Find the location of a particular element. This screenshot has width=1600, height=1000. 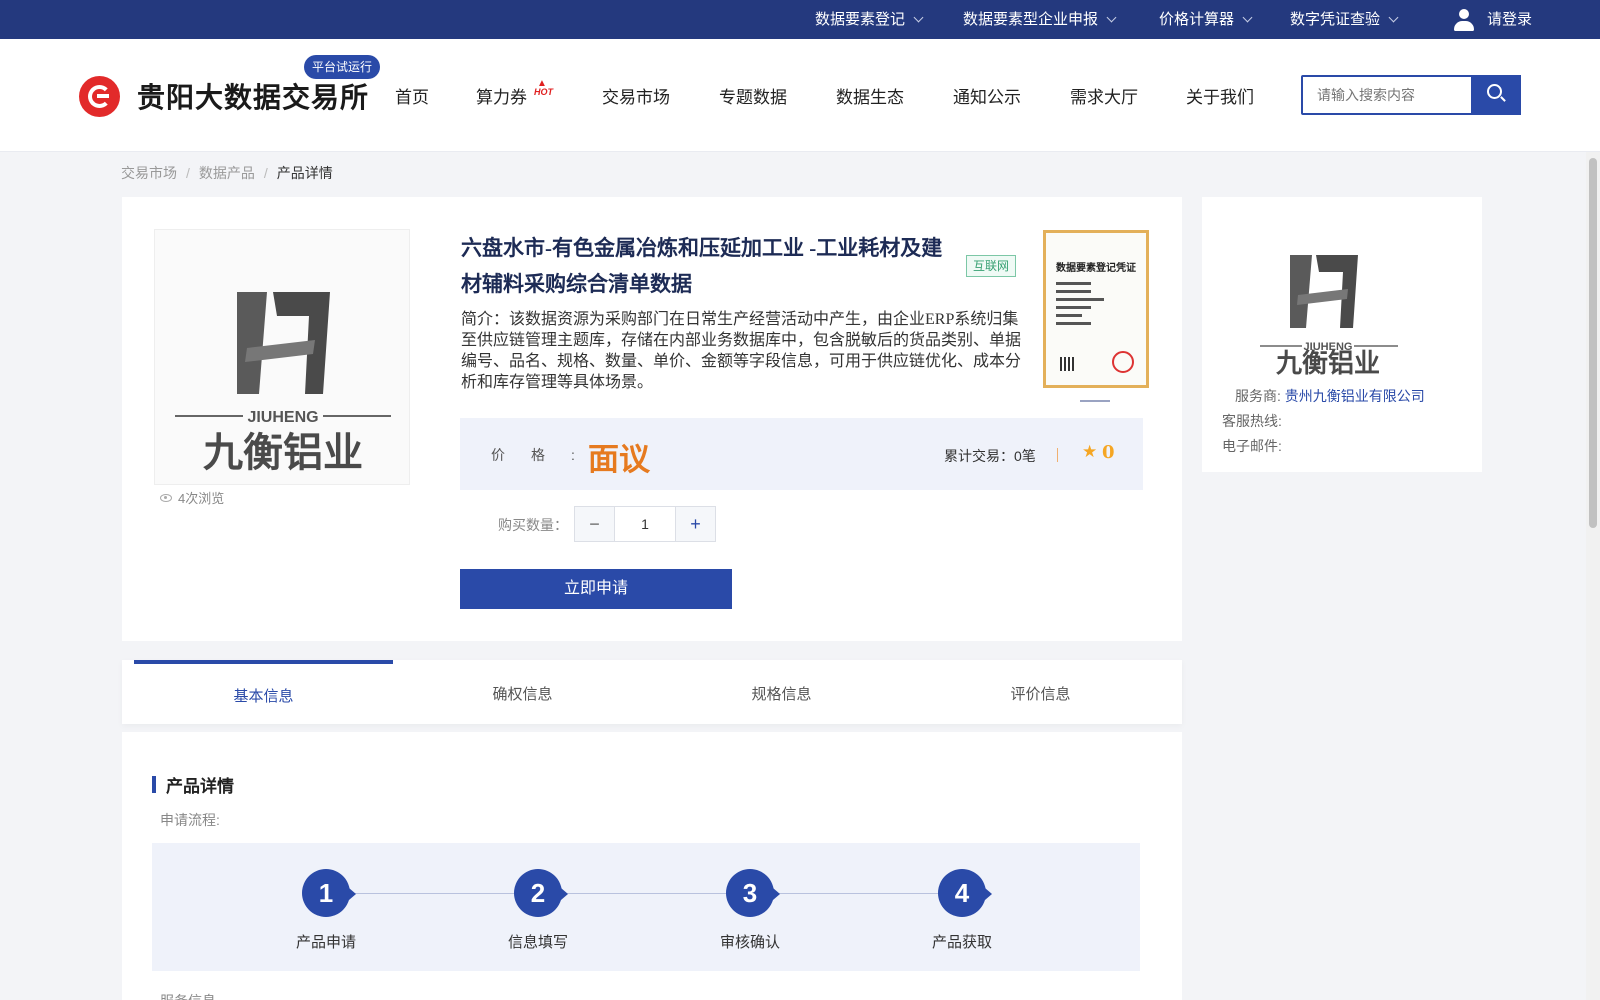

carousel-indicator is located at coordinates (1095, 401).